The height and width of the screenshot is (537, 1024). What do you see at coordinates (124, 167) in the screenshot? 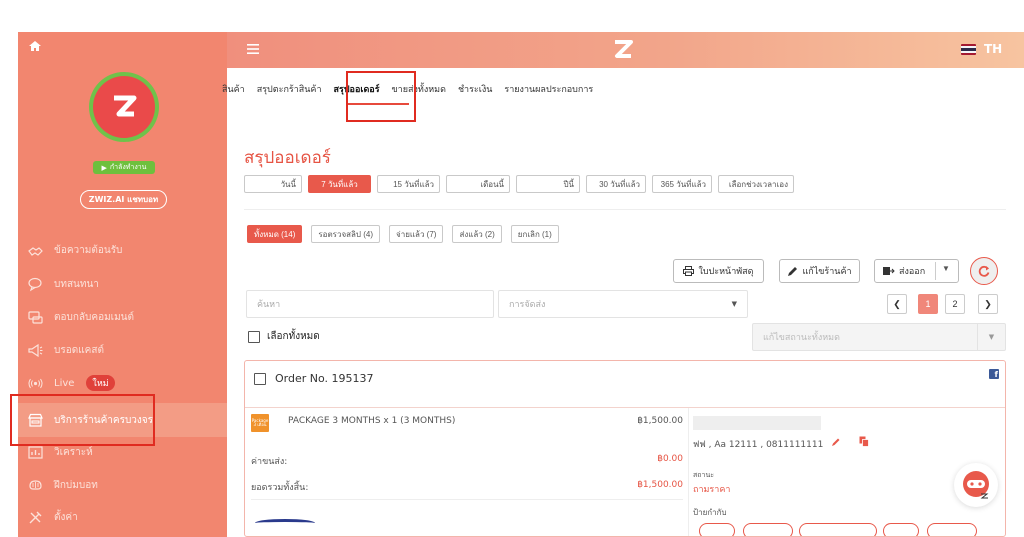
I see `bot-status-badge: ▶ กำลังทำงาน` at bounding box center [124, 167].